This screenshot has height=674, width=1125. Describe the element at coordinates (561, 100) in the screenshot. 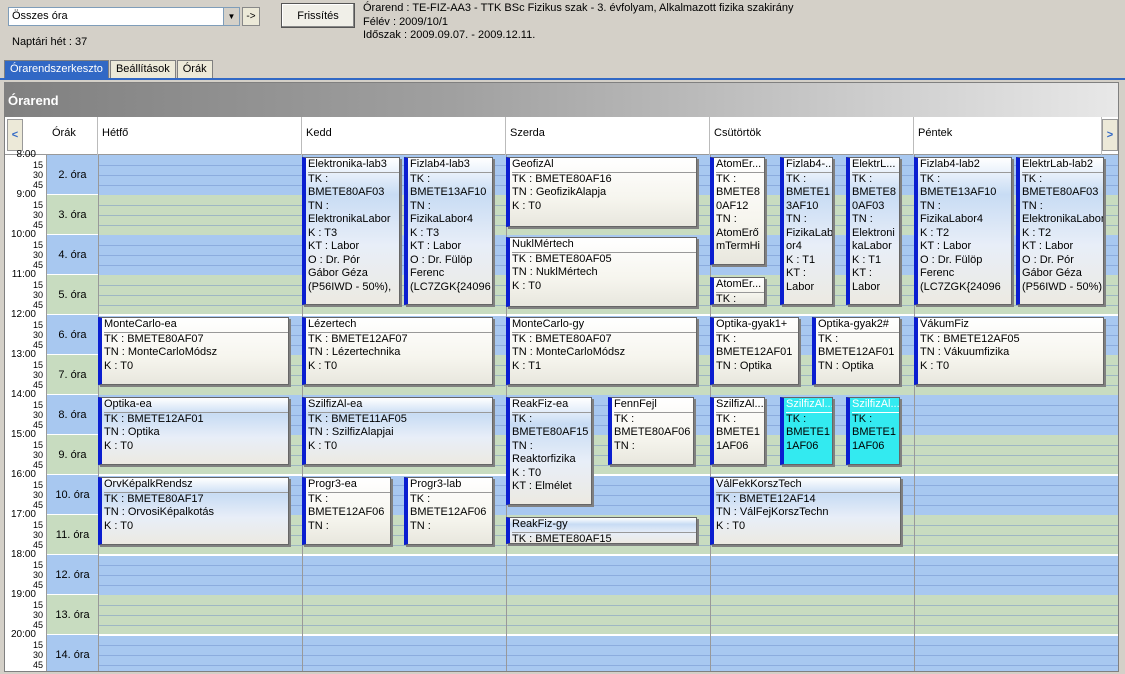

I see `panel-title: Órarend` at that location.